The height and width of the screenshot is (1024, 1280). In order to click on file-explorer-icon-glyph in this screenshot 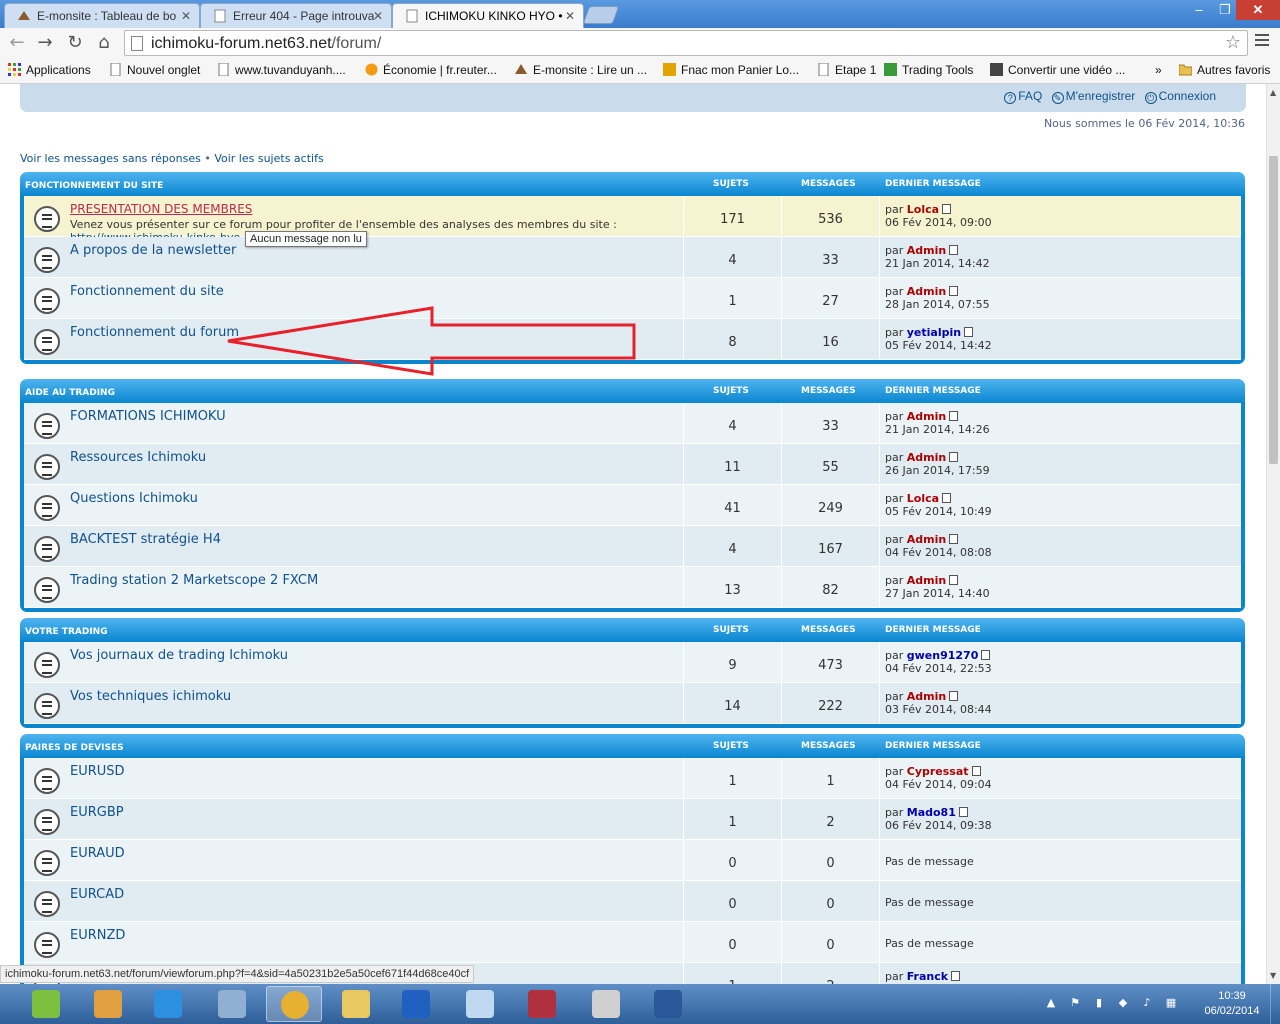, I will do `click(356, 1004)`.